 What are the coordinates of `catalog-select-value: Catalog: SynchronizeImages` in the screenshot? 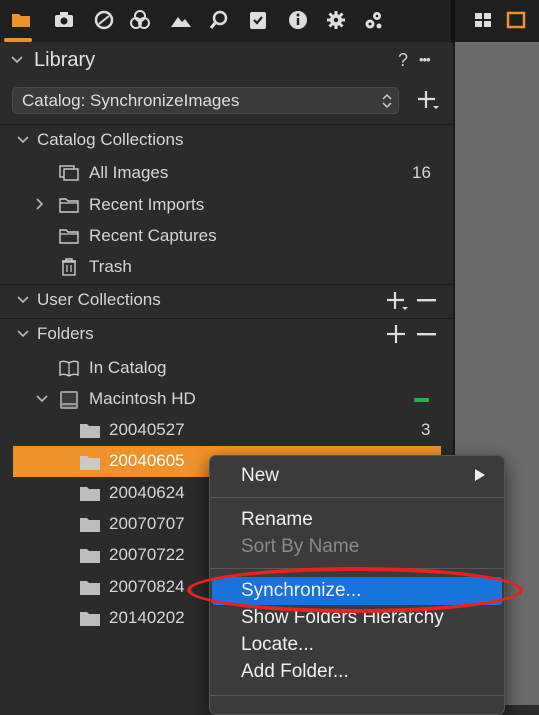 It's located at (131, 100).